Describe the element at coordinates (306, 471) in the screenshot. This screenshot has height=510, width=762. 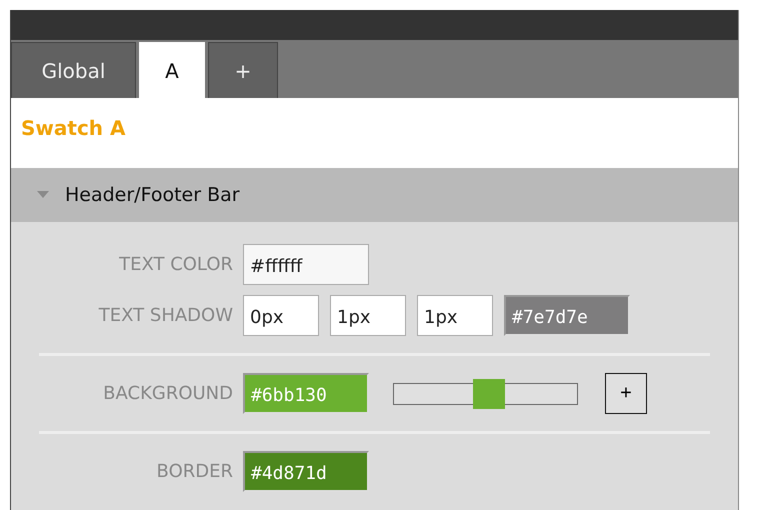
I see `color-field: #4d871d` at that location.